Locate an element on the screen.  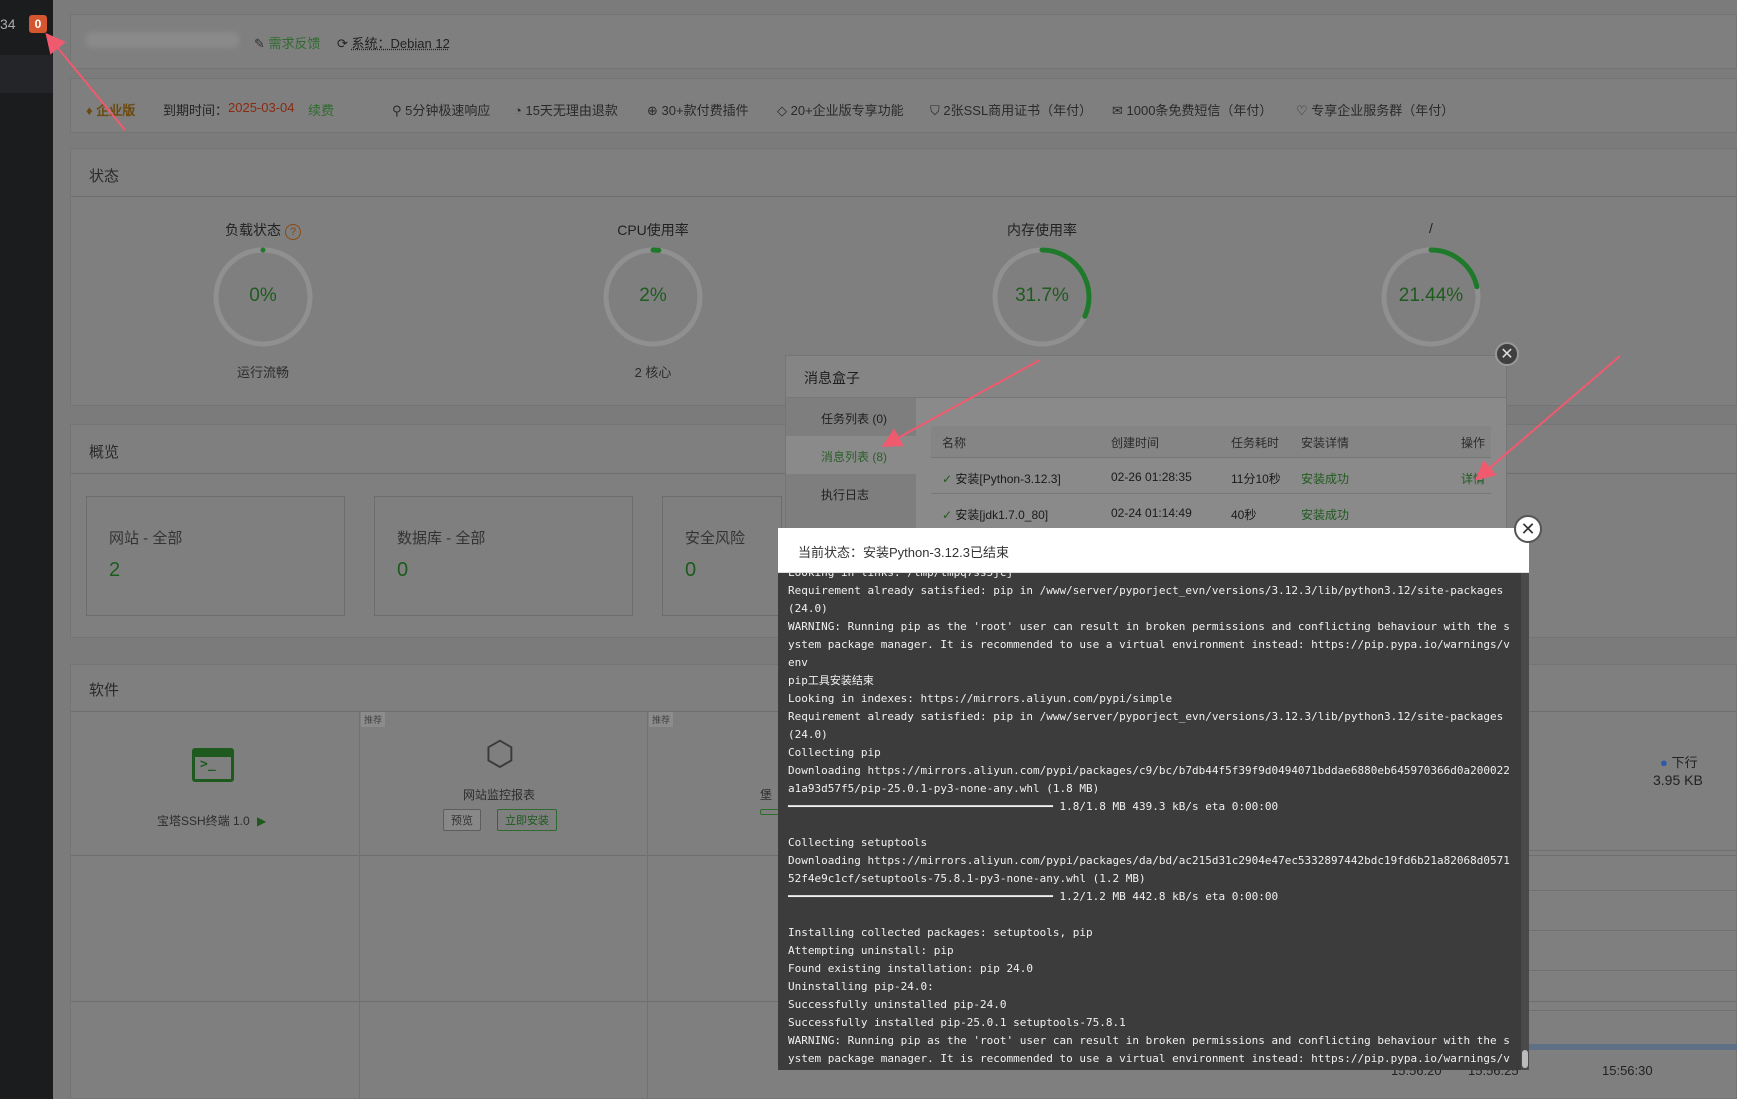
row-time: 02-26 01:28:35 is located at coordinates (1151, 477).